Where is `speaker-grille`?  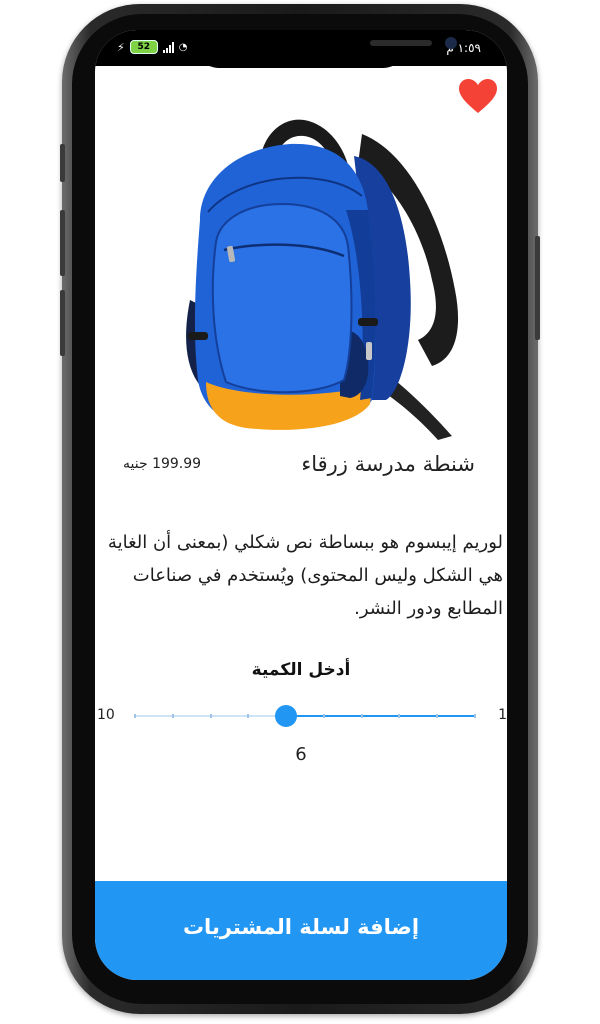
speaker-grille is located at coordinates (401, 43).